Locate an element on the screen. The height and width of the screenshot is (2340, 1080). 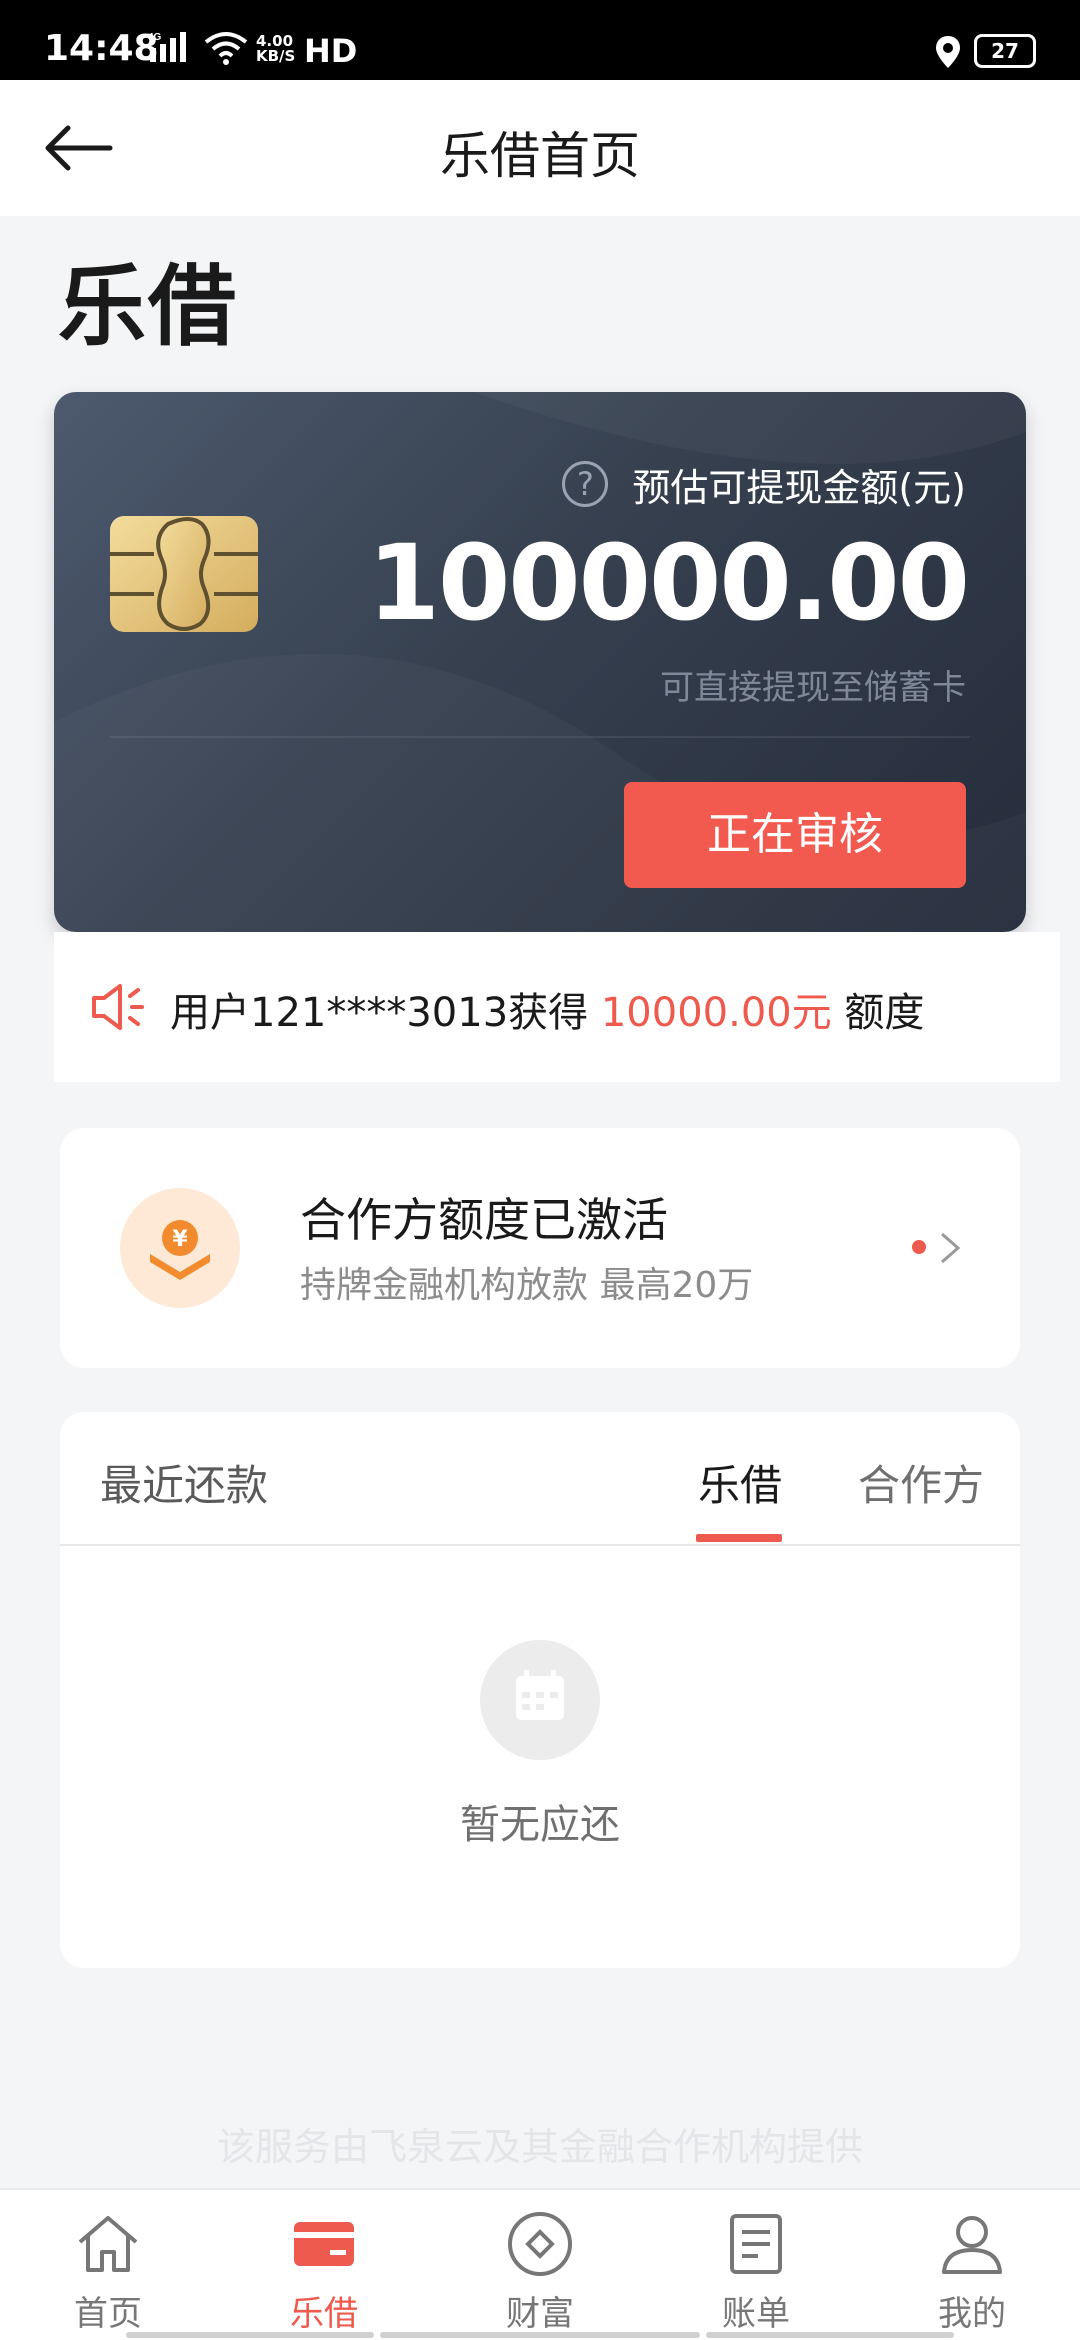
card-divider is located at coordinates (540, 737).